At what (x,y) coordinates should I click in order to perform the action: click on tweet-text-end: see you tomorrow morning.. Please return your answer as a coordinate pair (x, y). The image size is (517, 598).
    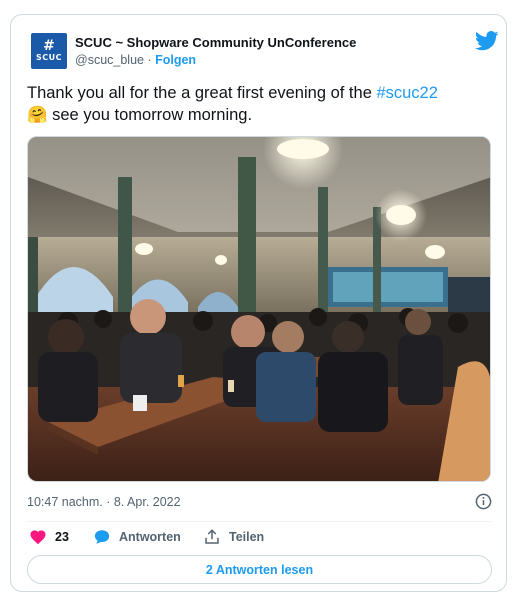
    Looking at the image, I should click on (150, 115).